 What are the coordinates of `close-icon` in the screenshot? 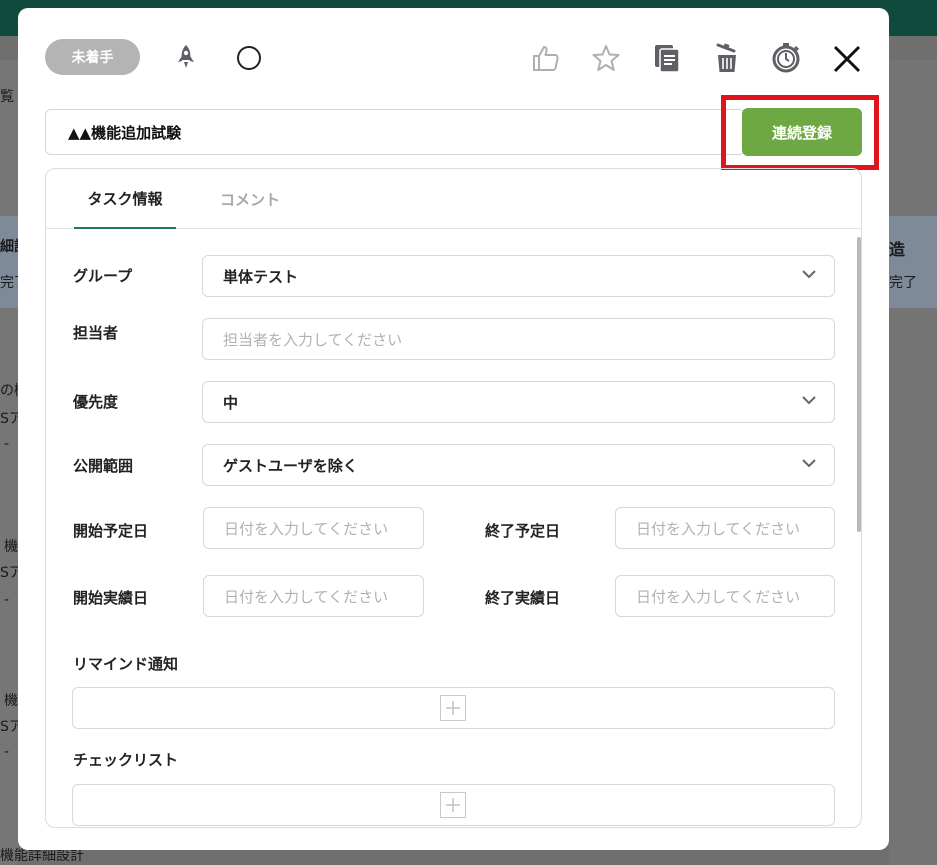 It's located at (847, 59).